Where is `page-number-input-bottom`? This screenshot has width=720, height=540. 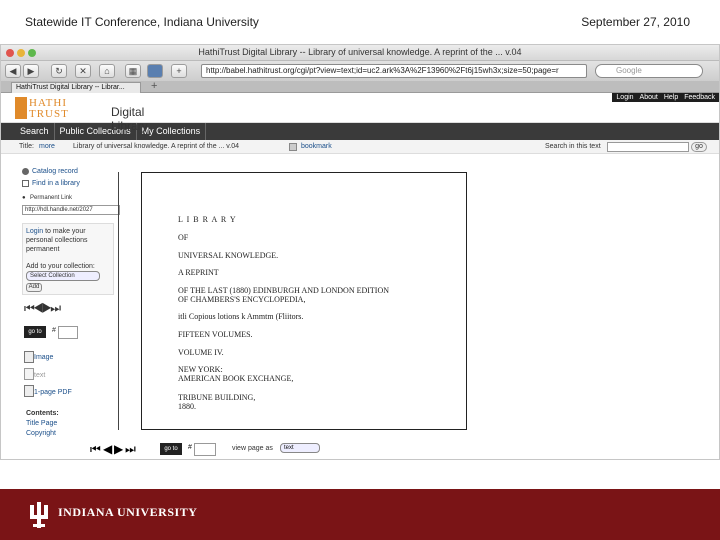
page-number-input-bottom is located at coordinates (205, 449).